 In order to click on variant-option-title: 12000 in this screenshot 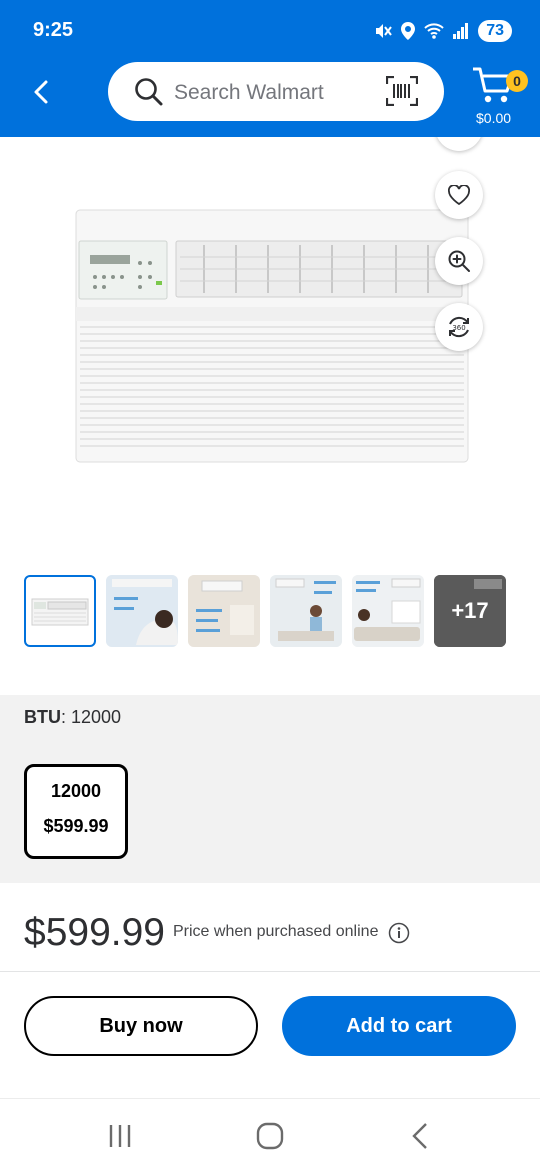, I will do `click(76, 791)`.